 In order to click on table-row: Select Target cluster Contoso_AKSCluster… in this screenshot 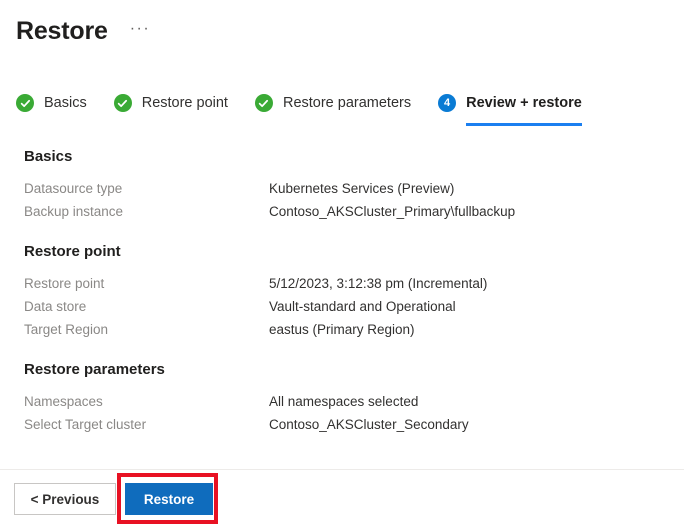, I will do `click(342, 424)`.